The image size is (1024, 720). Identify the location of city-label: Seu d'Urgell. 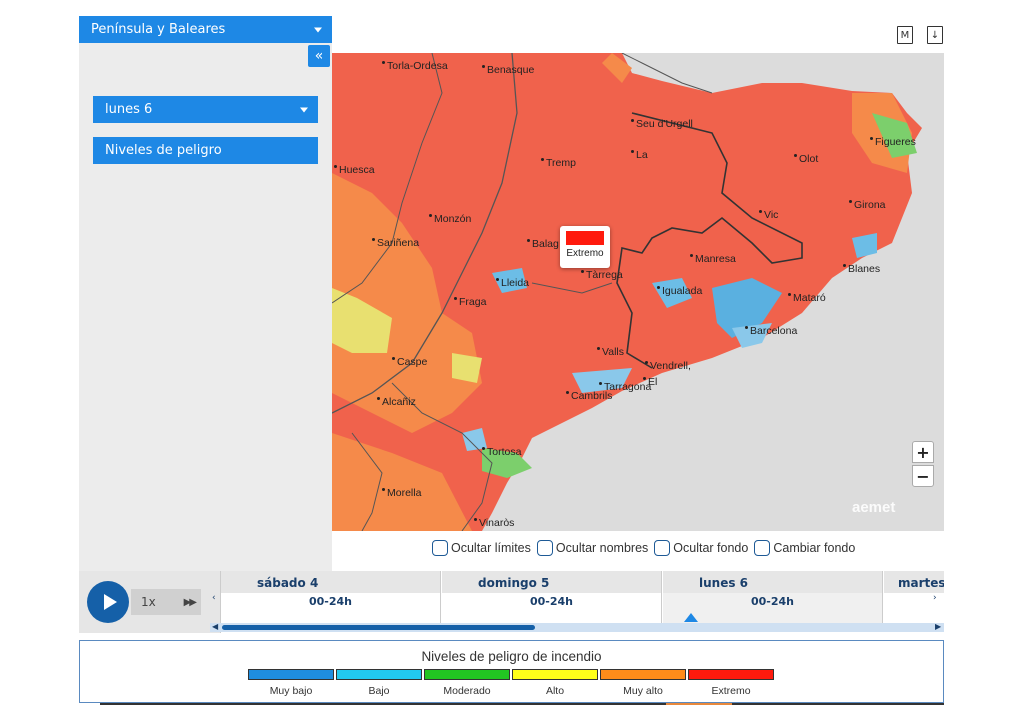
(662, 124).